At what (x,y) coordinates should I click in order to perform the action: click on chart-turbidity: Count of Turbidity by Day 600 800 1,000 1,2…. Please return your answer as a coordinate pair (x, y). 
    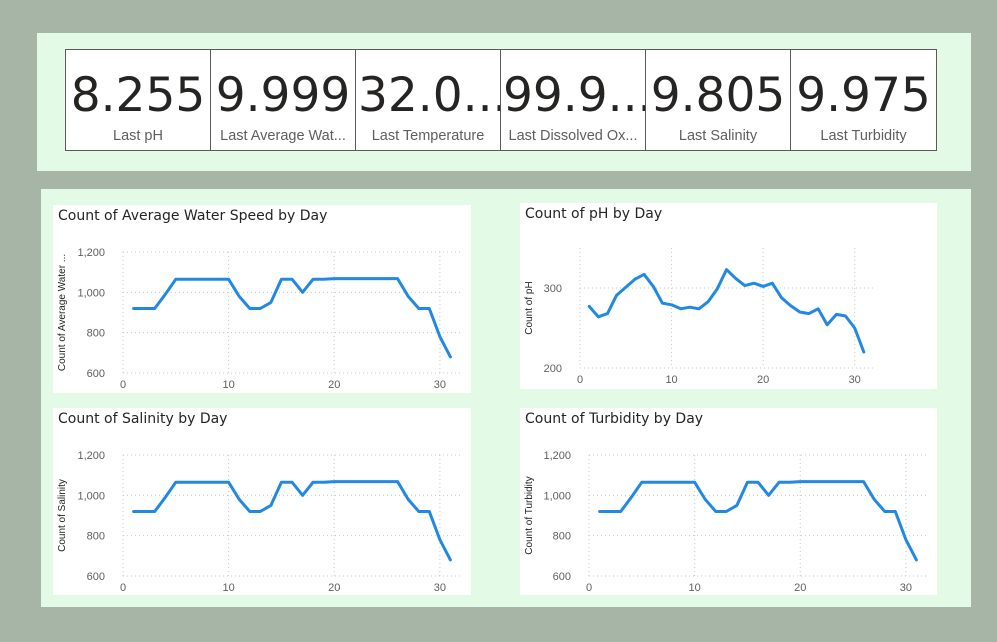
    Looking at the image, I should click on (728, 501).